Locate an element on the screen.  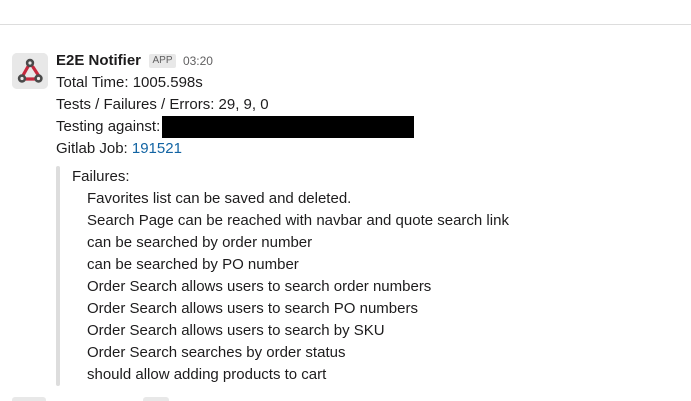
gitlab-job-line: Gitlab Job: 191521 is located at coordinates (366, 149).